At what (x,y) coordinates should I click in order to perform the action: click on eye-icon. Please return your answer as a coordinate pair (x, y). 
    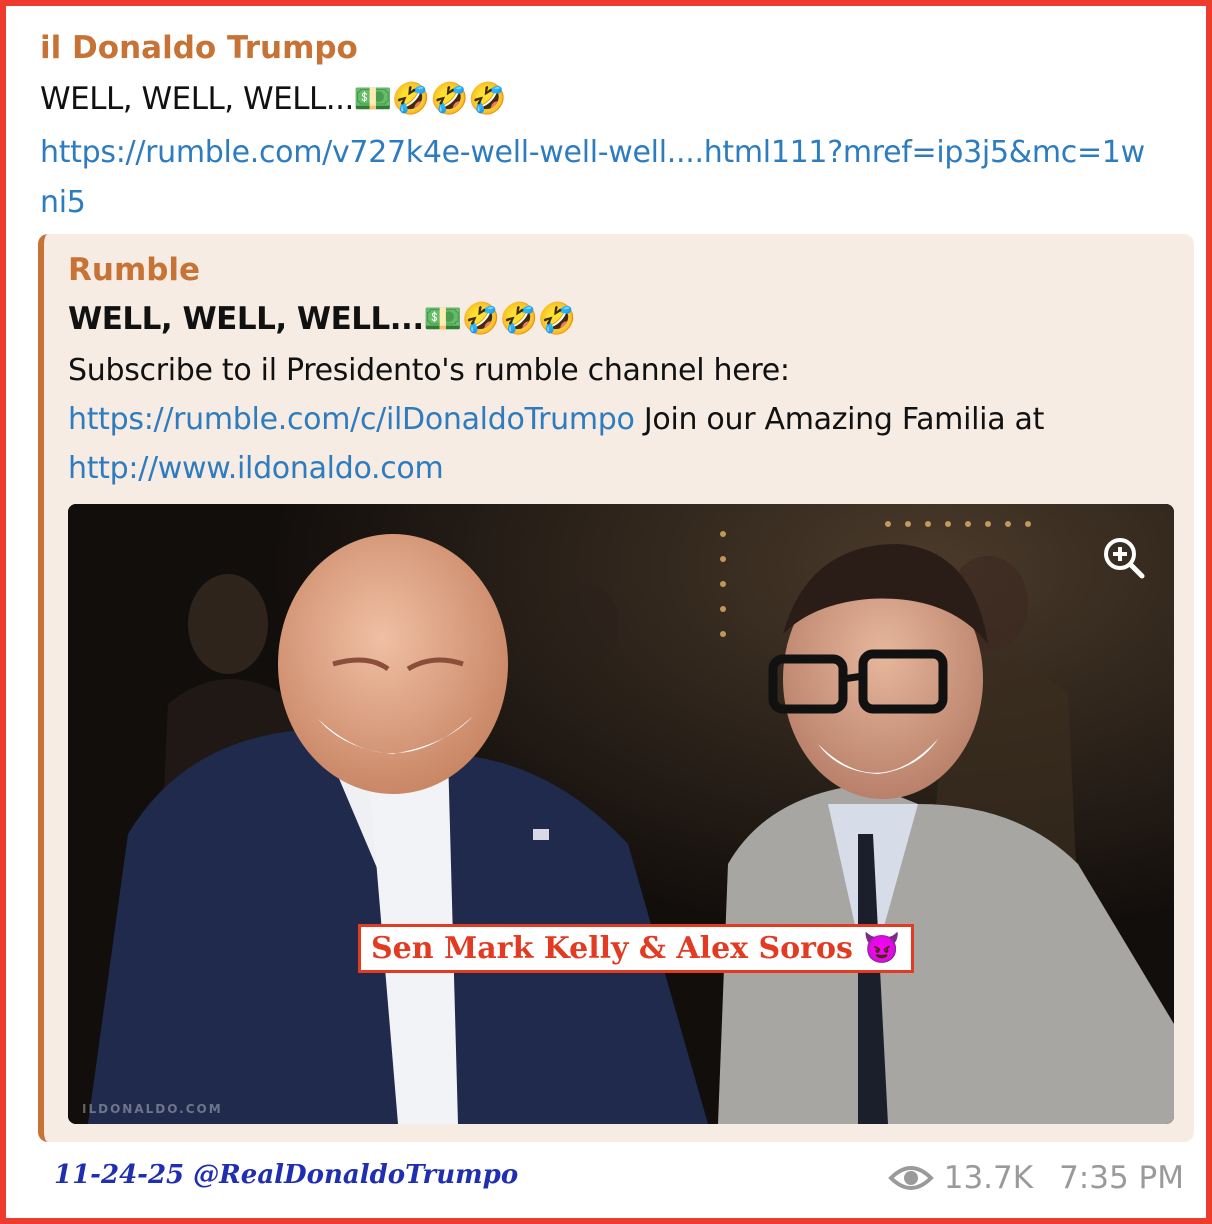
    Looking at the image, I should click on (910, 1178).